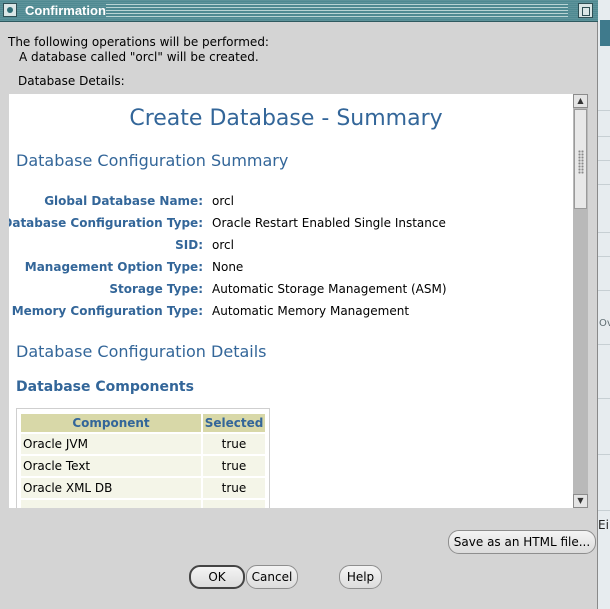 This screenshot has width=610, height=609. I want to click on selected-cell, so click(234, 504).